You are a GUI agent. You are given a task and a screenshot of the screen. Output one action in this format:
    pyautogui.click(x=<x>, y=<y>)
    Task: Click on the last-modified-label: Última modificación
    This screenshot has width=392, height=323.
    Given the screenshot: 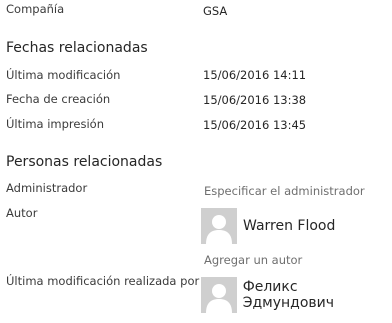 What is the action you would take?
    pyautogui.click(x=63, y=75)
    